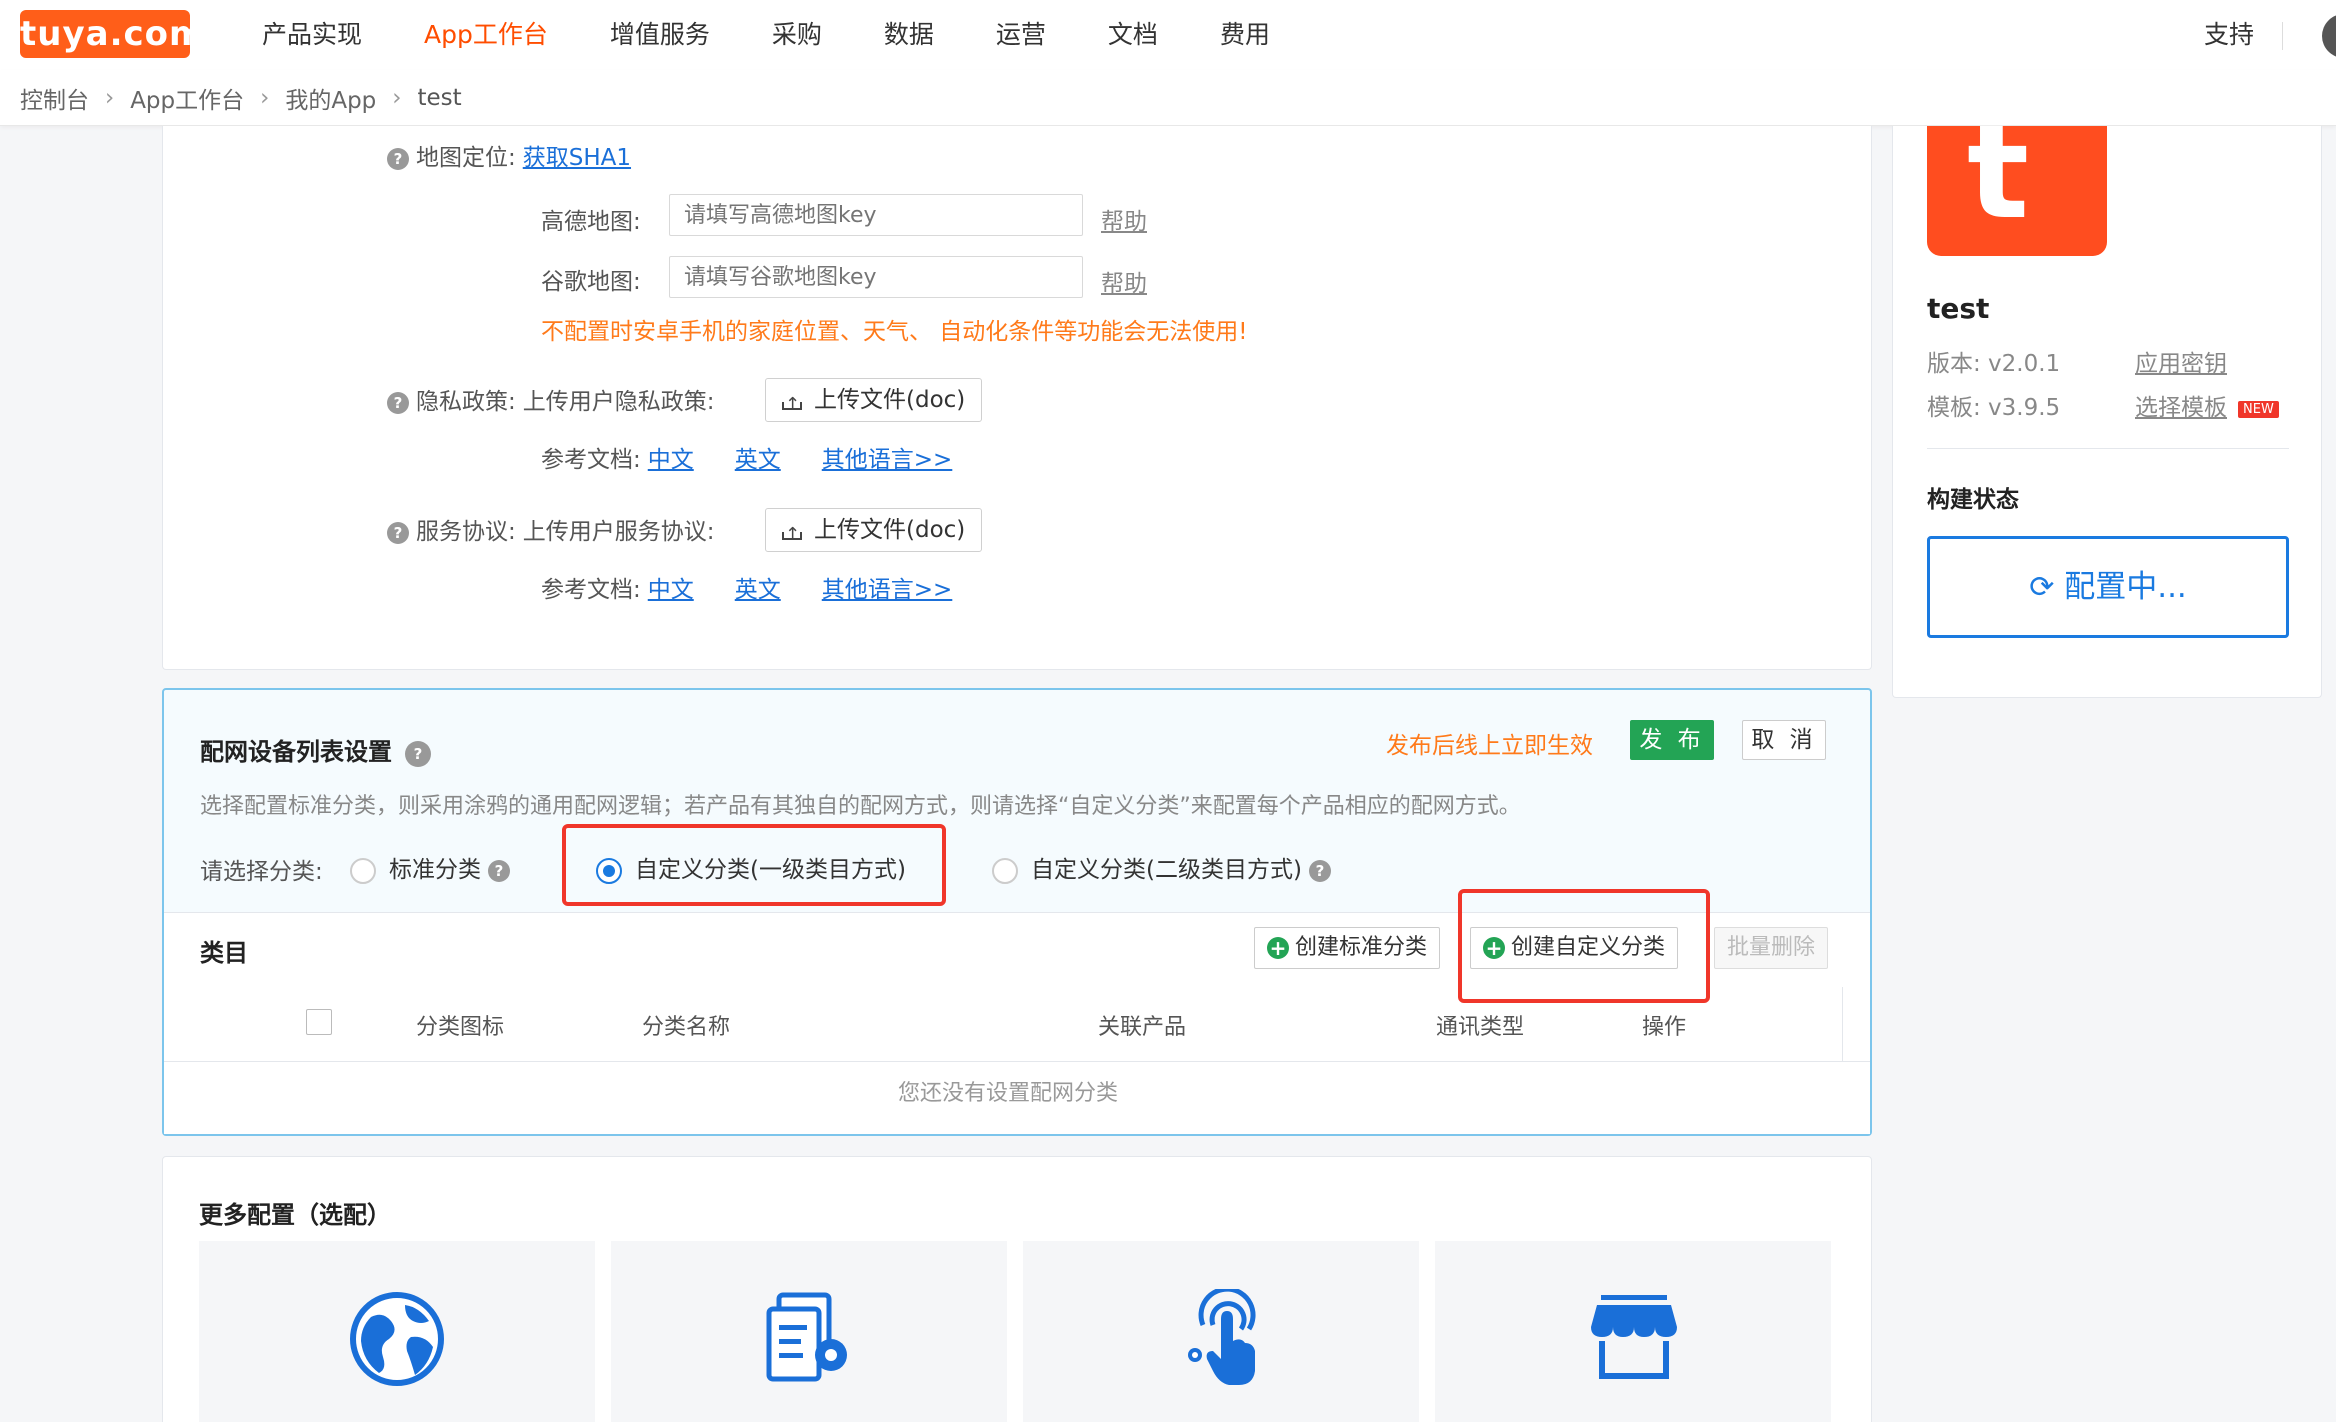 This screenshot has width=2336, height=1422. I want to click on touch-icon, so click(1222, 1337).